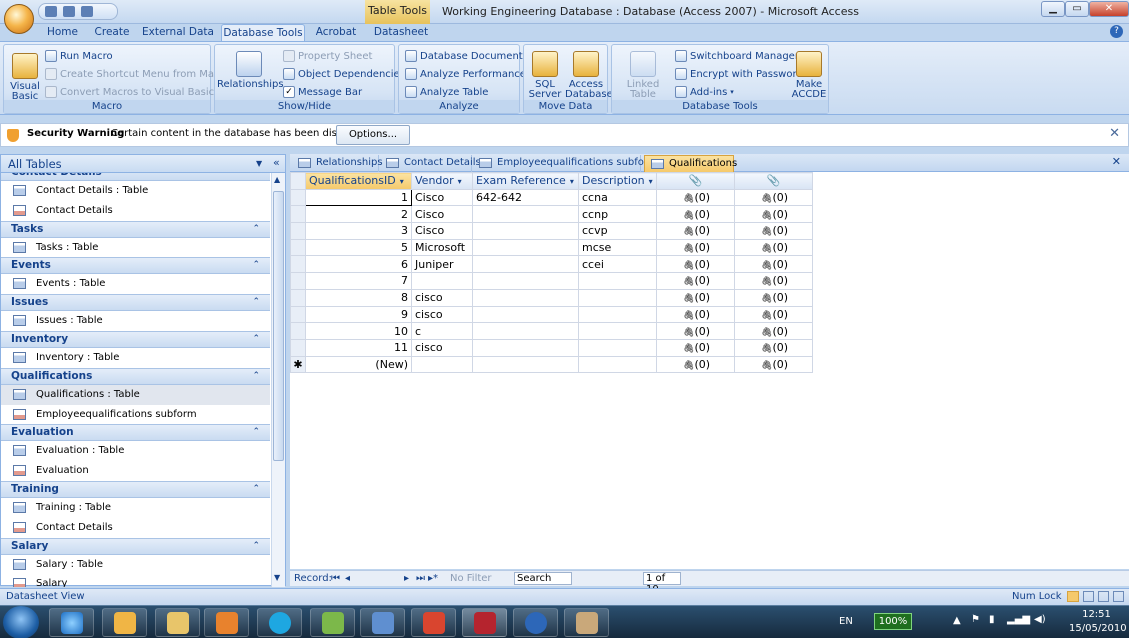 The height and width of the screenshot is (638, 1129). What do you see at coordinates (135, 508) in the screenshot?
I see `nav-item: Training : Table` at bounding box center [135, 508].